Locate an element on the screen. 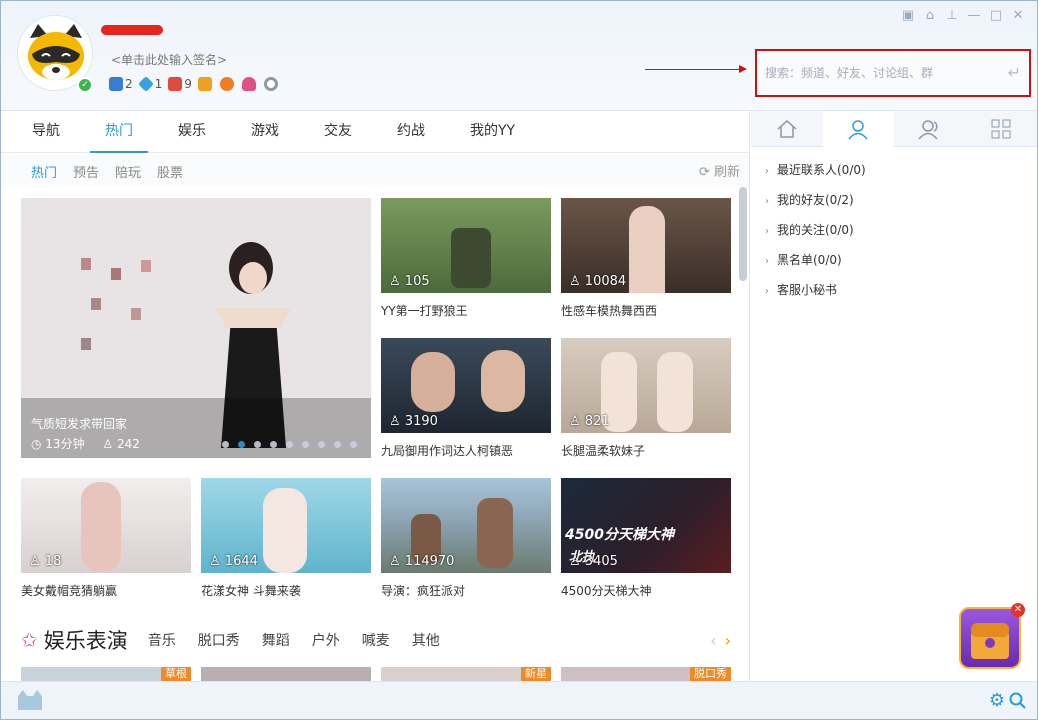 The height and width of the screenshot is (720, 1038). section-tab: 喊麦 is located at coordinates (376, 640).